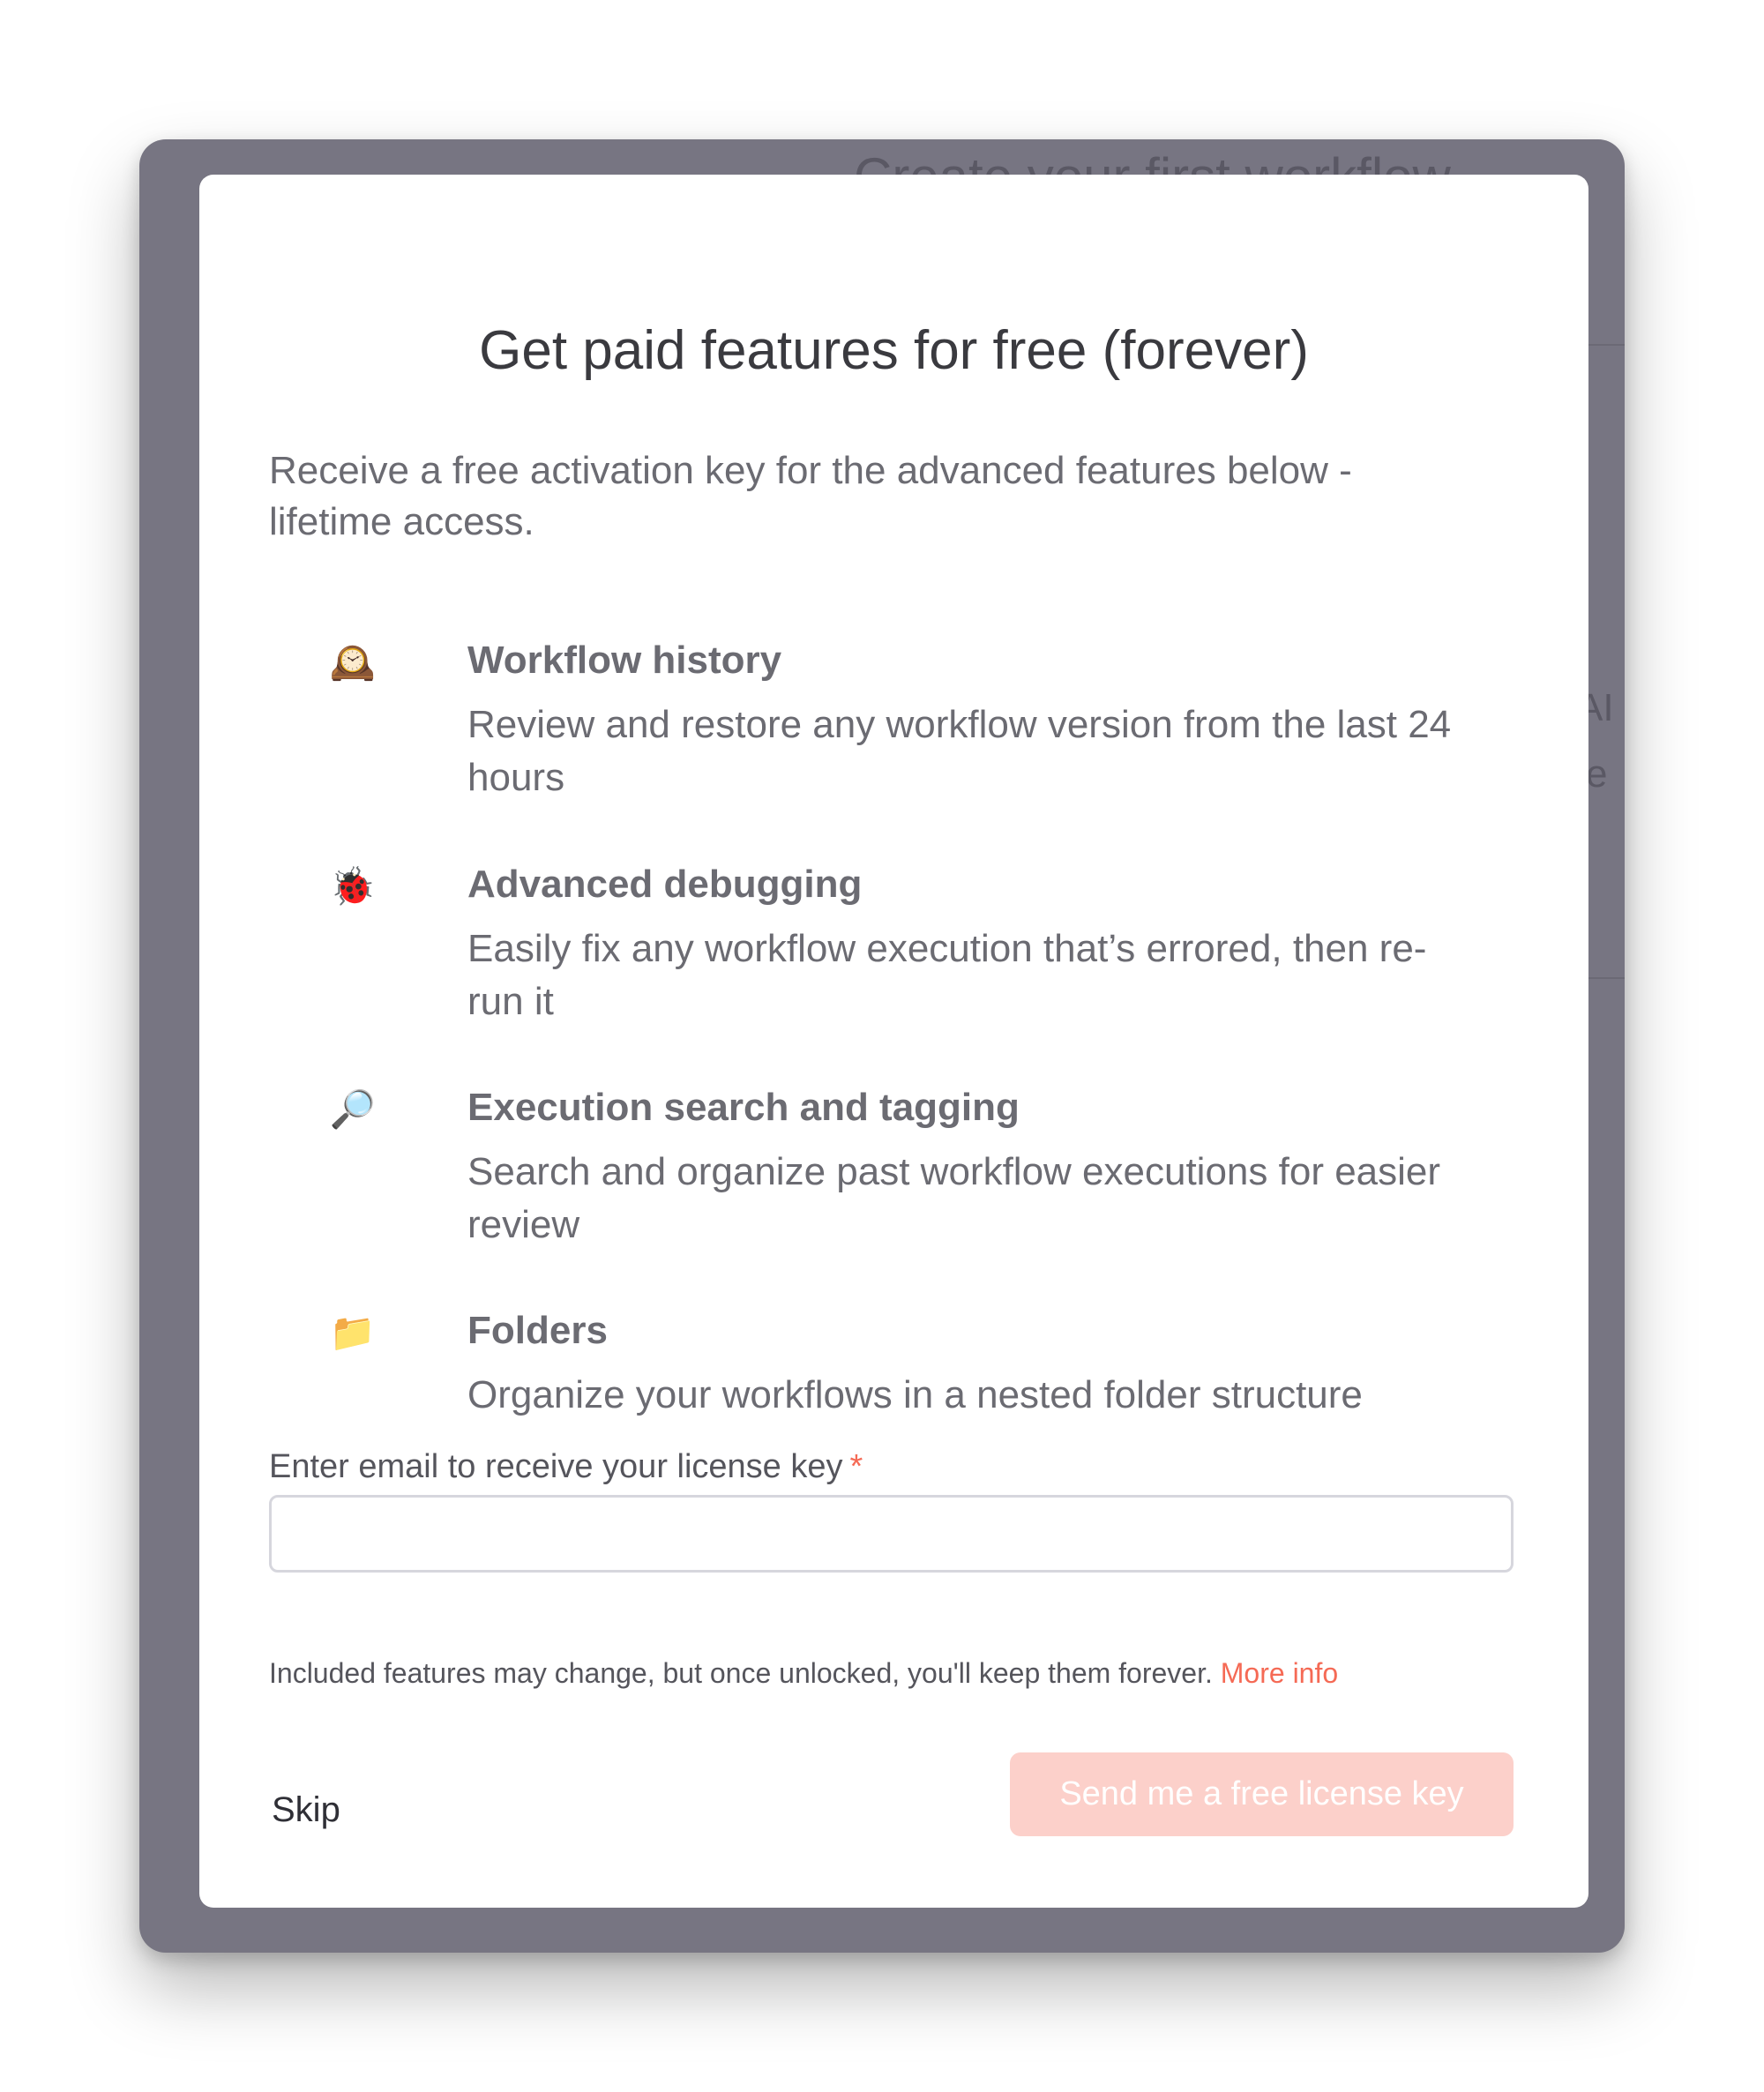 The image size is (1764, 2092). What do you see at coordinates (856, 1466) in the screenshot?
I see `required-marker: *` at bounding box center [856, 1466].